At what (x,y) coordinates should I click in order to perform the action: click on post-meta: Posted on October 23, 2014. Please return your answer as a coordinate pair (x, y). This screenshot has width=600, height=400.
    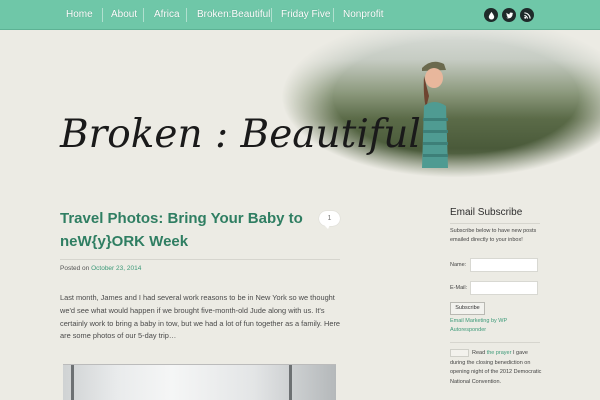
    Looking at the image, I should click on (100, 268).